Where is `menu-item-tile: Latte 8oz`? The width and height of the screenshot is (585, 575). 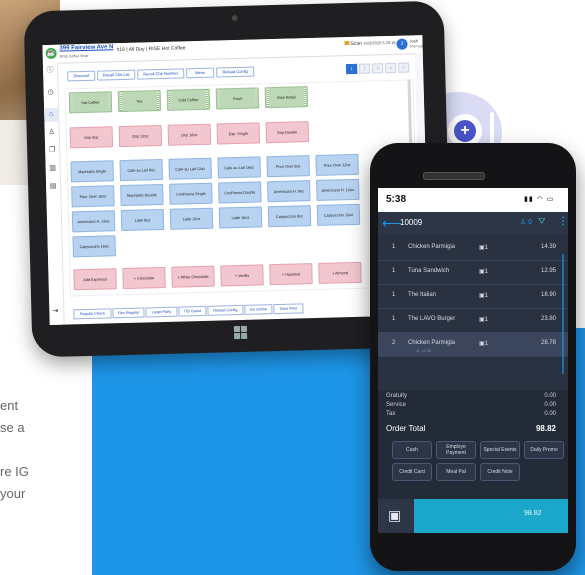
menu-item-tile: Latte 8oz is located at coordinates (142, 220).